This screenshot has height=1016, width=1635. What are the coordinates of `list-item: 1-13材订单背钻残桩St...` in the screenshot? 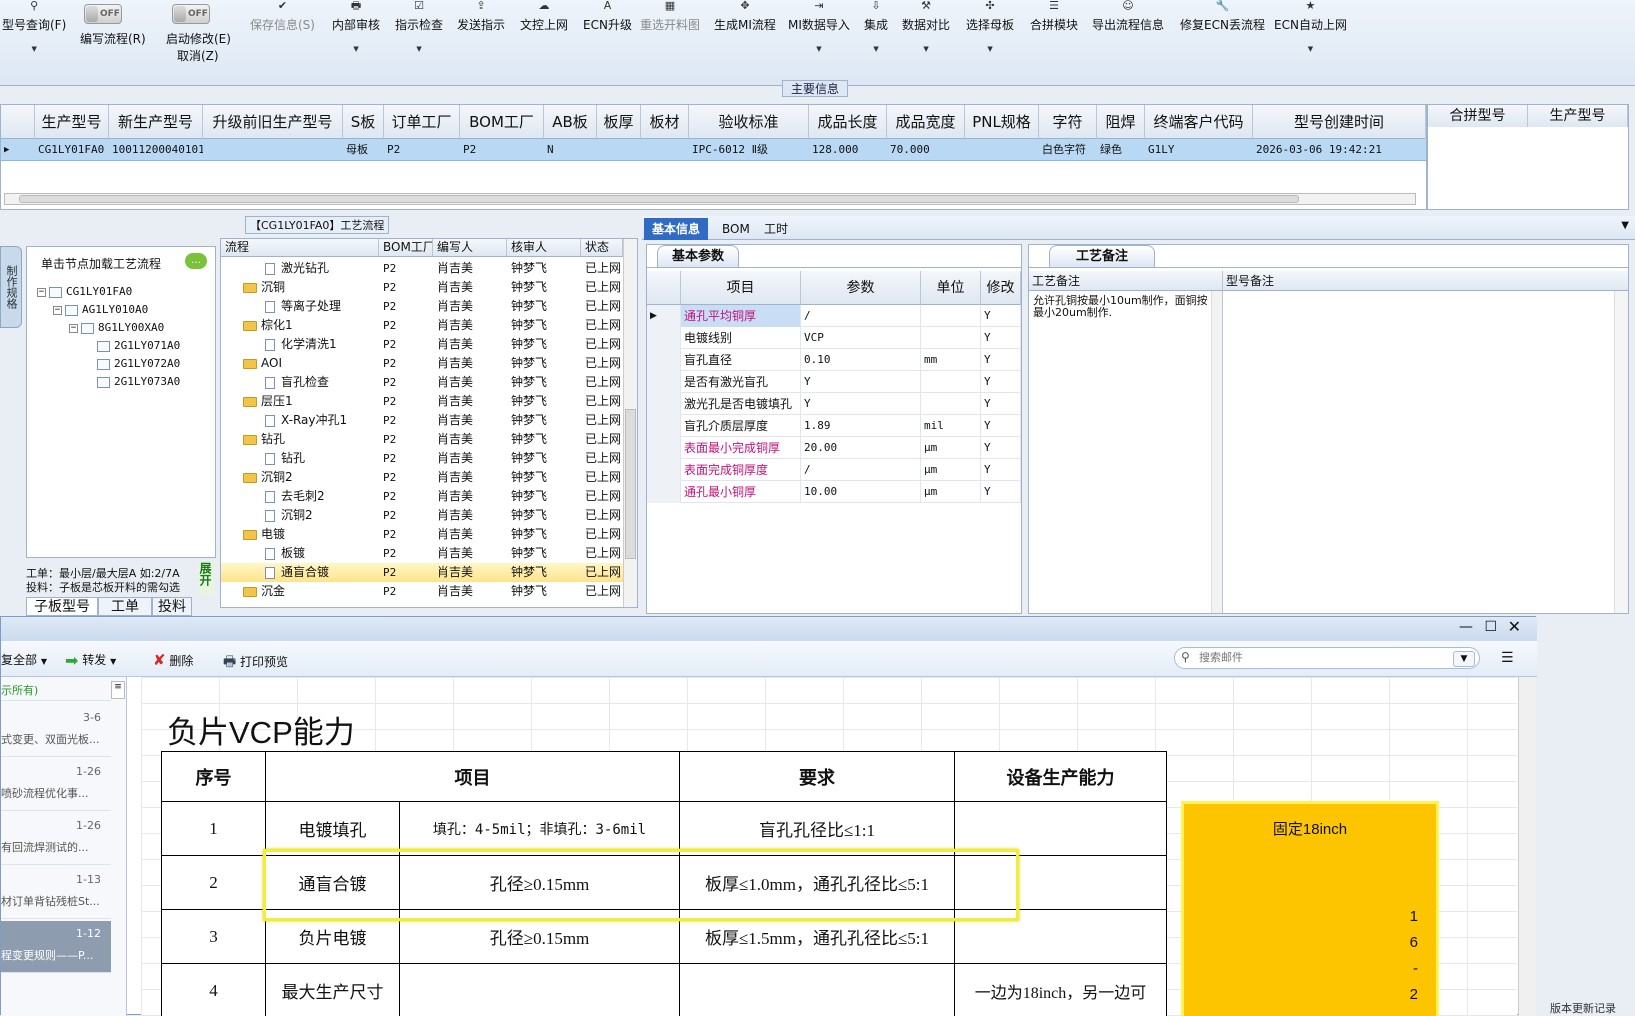 It's located at (56, 893).